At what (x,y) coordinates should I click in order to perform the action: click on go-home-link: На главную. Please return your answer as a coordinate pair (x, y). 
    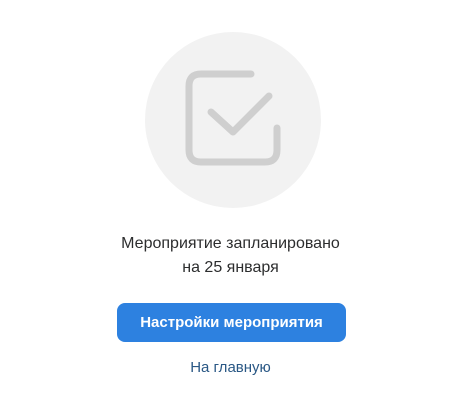
    Looking at the image, I should click on (230, 368).